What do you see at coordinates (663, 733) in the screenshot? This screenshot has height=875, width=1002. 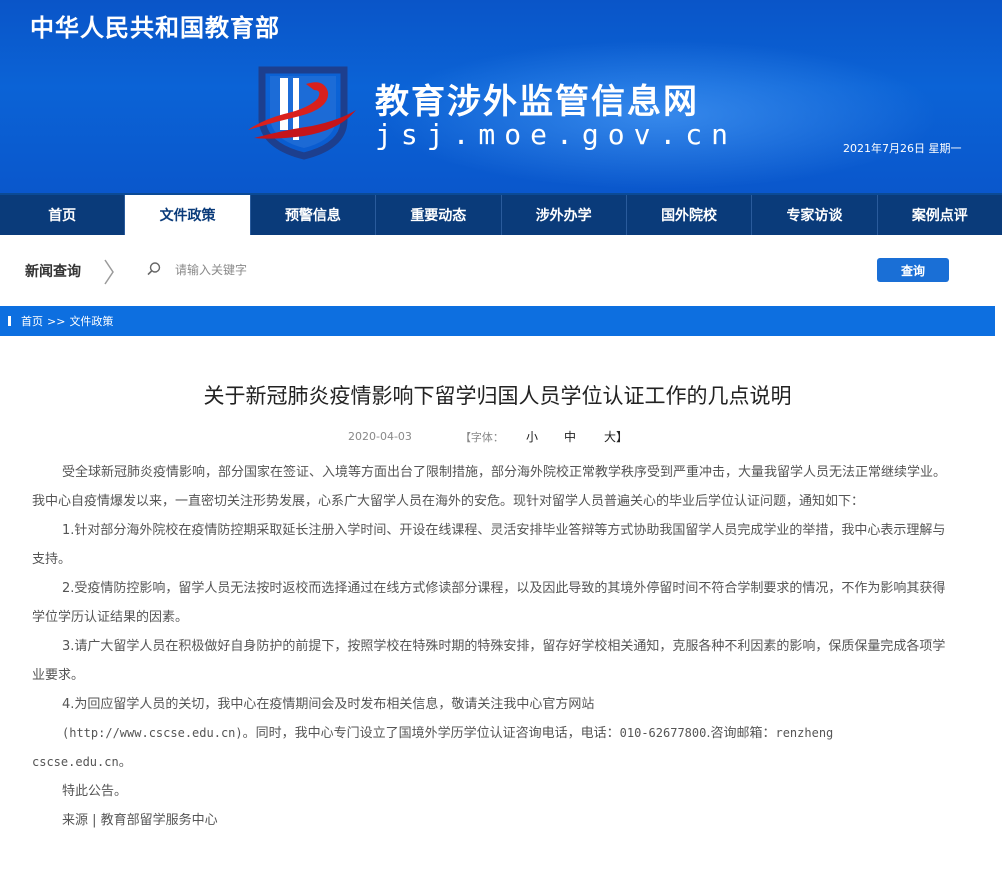 I see `consult-phone: 010-62677800` at bounding box center [663, 733].